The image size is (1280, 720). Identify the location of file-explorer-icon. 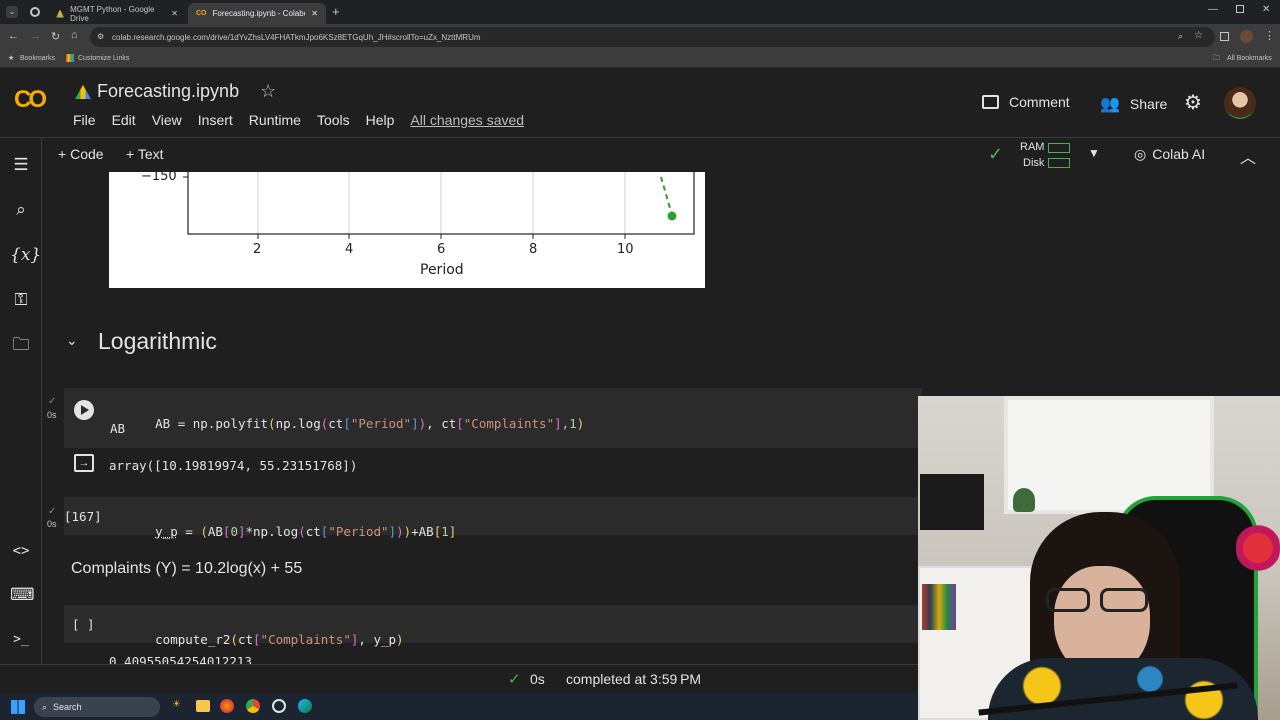
(203, 706).